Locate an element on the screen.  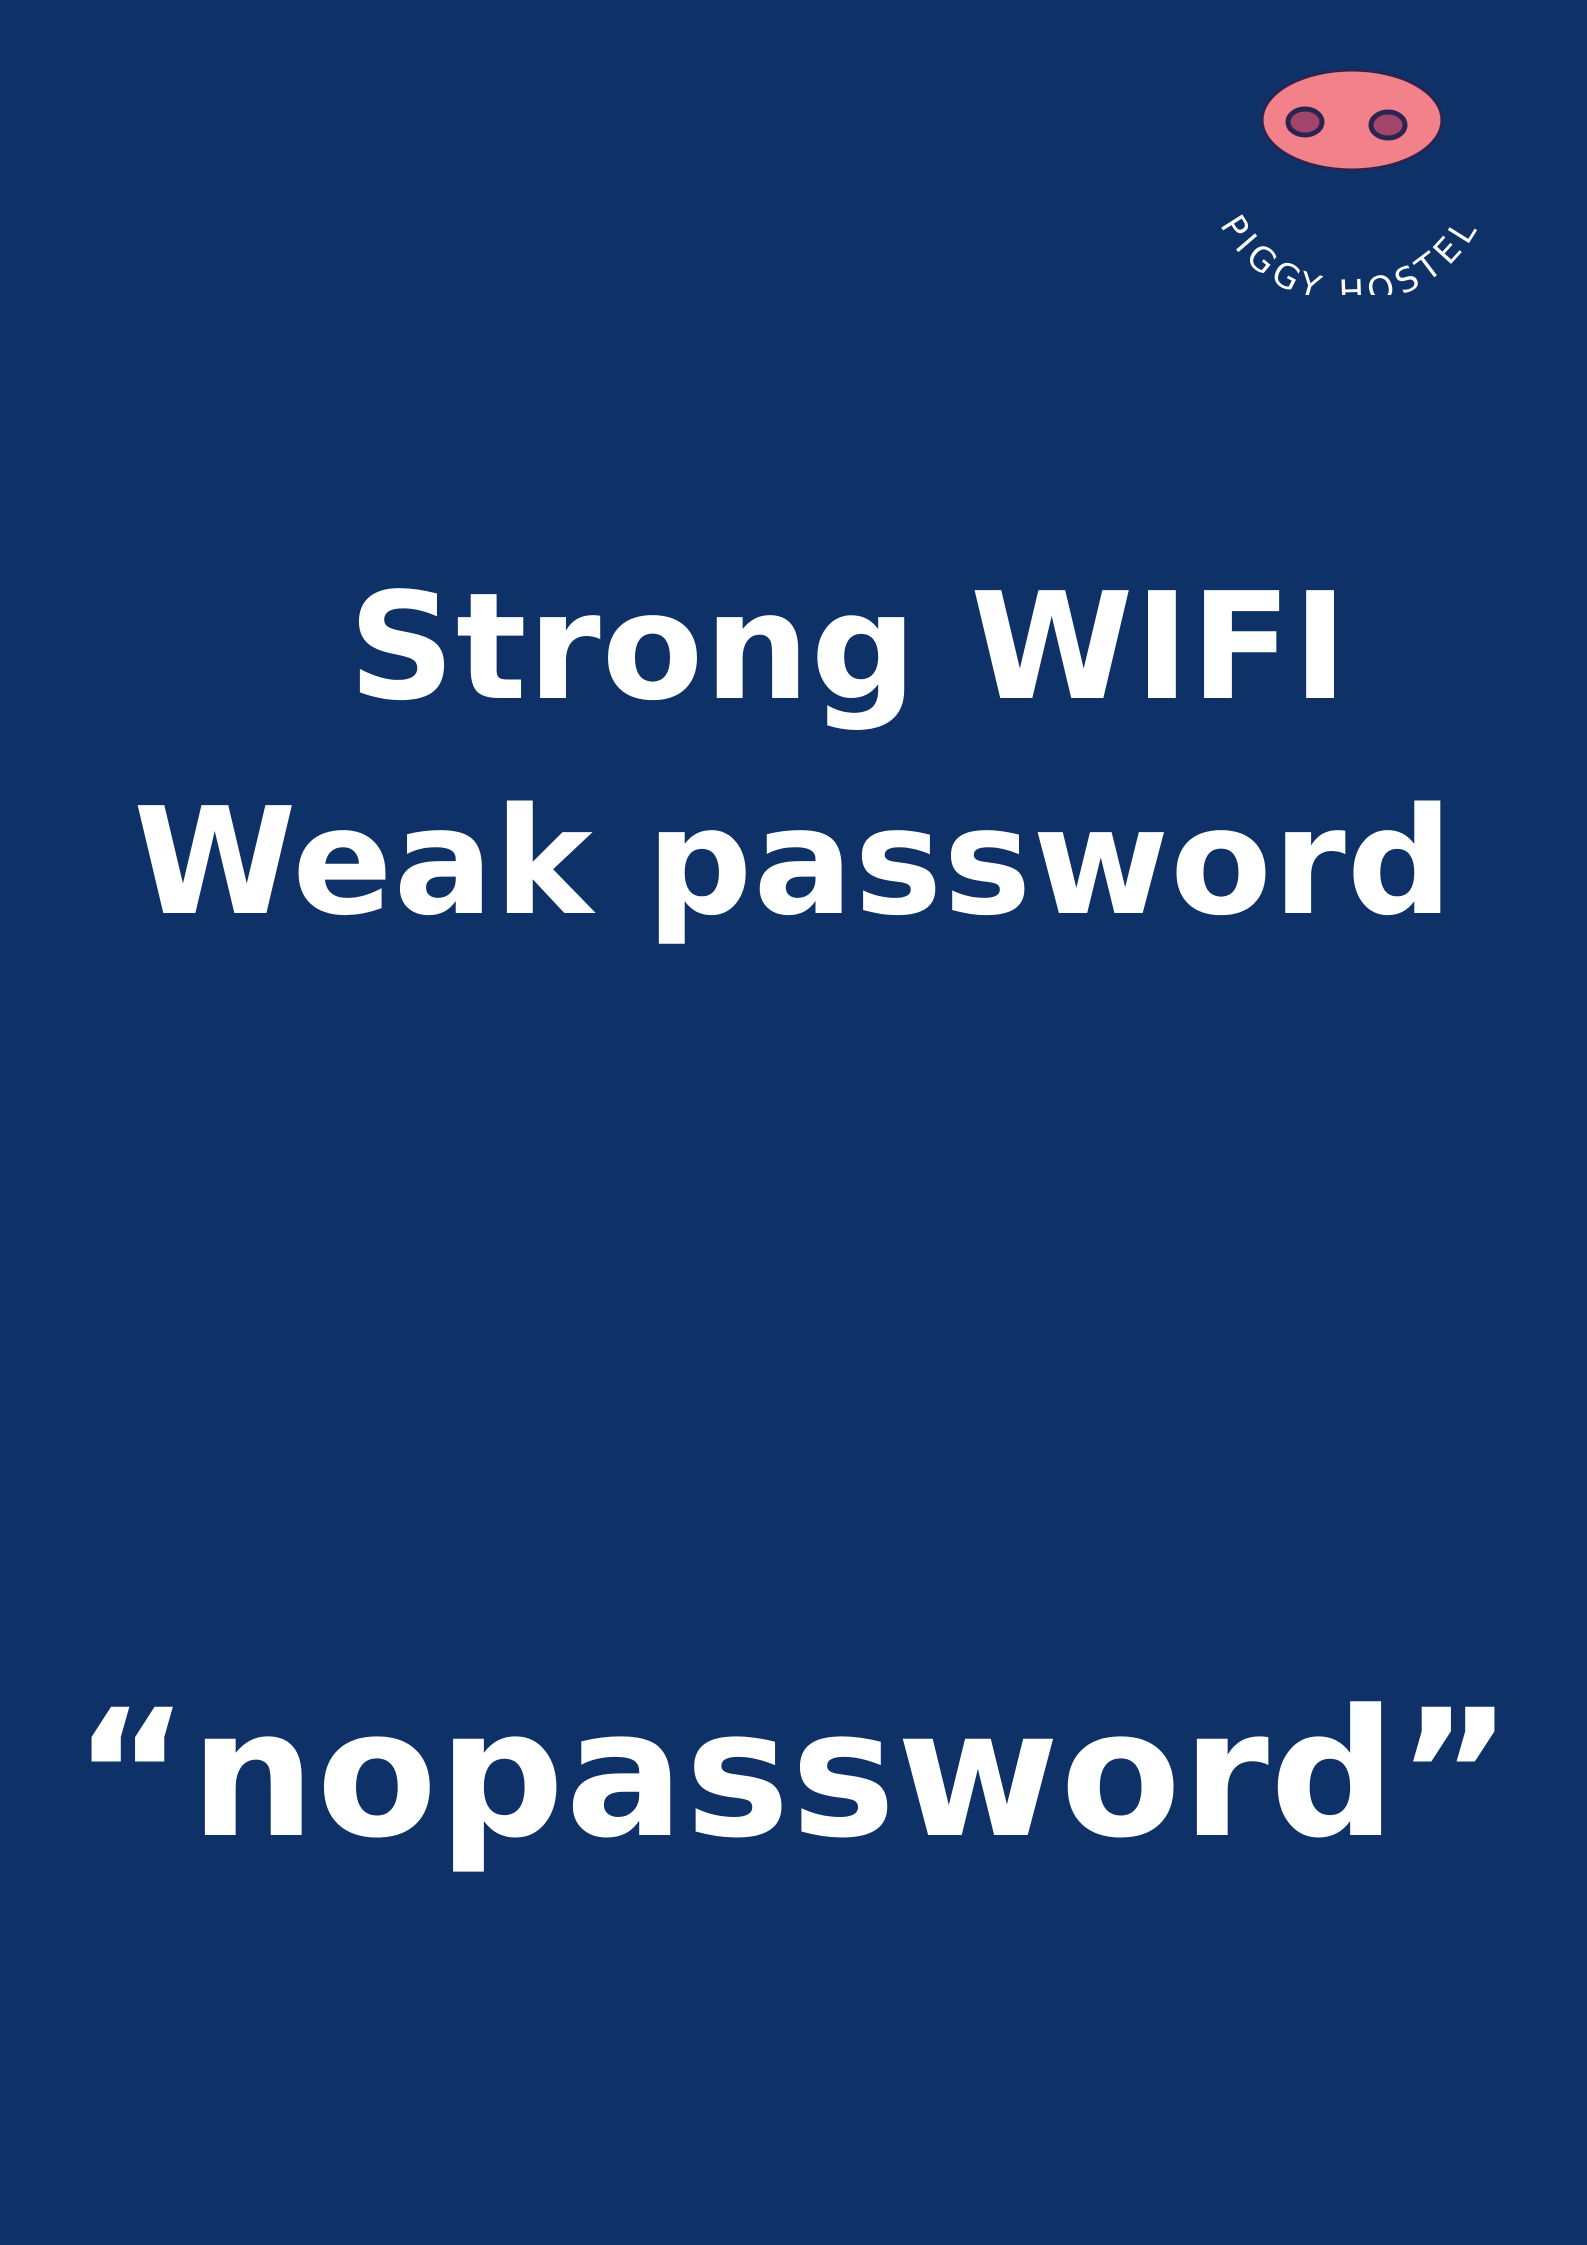
brand-name-path: PIGGY HOSTEL is located at coordinates (1347, 251).